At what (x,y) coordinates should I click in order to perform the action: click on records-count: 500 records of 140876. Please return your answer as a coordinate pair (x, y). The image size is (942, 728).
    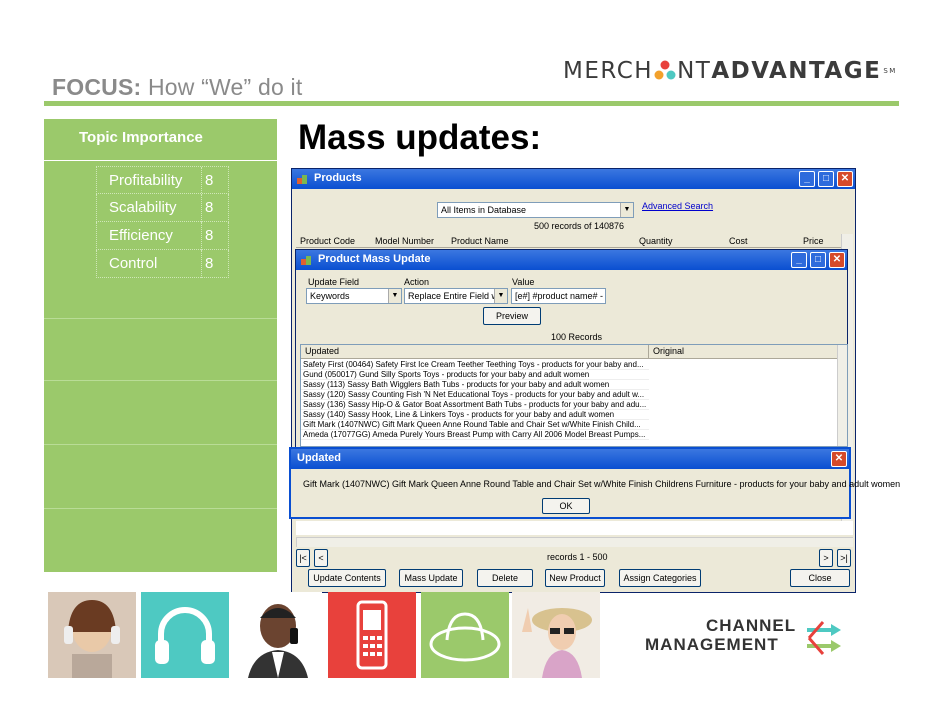
    Looking at the image, I should click on (579, 226).